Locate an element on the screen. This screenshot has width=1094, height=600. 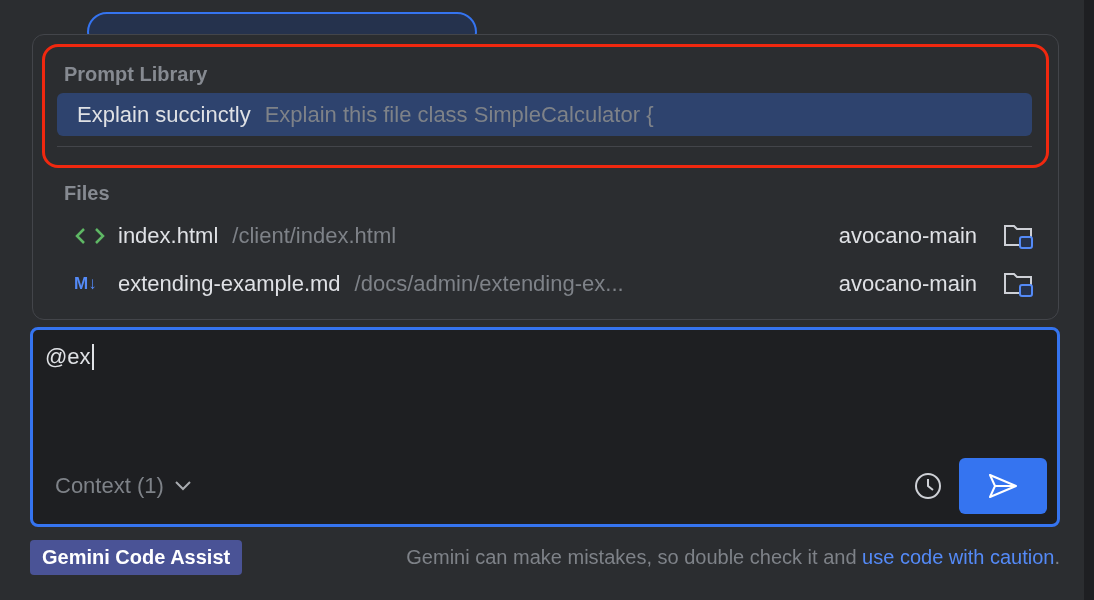
markdown-icon: M↓ is located at coordinates (90, 284).